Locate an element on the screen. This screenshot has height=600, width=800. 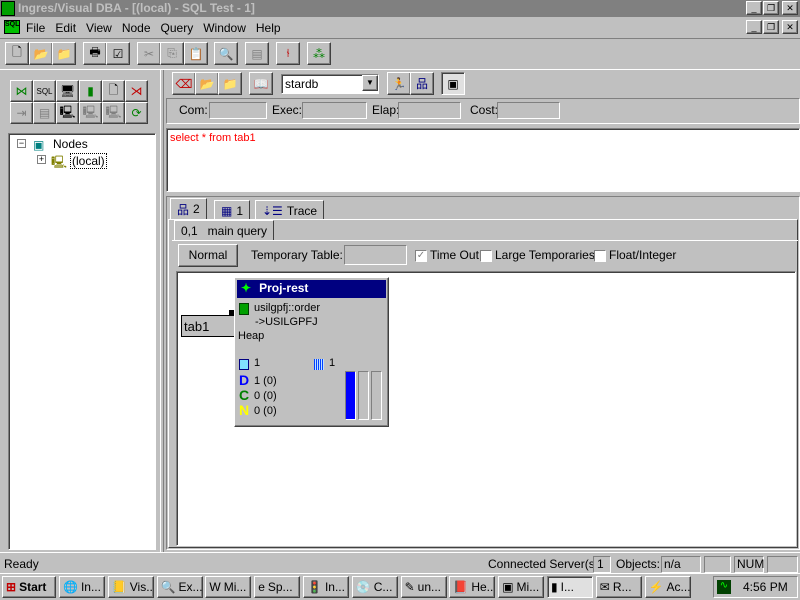
menu-node: Node is located at coordinates (136, 28).